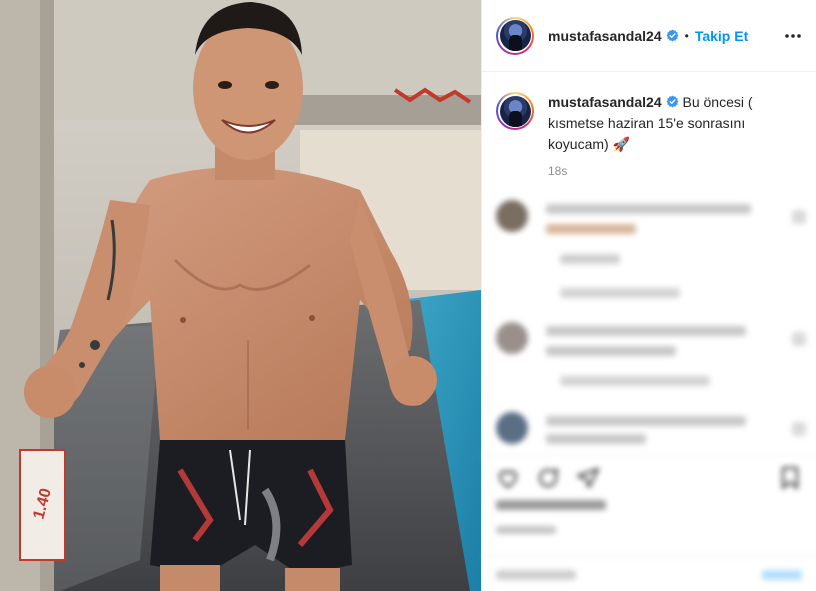  What do you see at coordinates (588, 478) in the screenshot?
I see `share-icon` at bounding box center [588, 478].